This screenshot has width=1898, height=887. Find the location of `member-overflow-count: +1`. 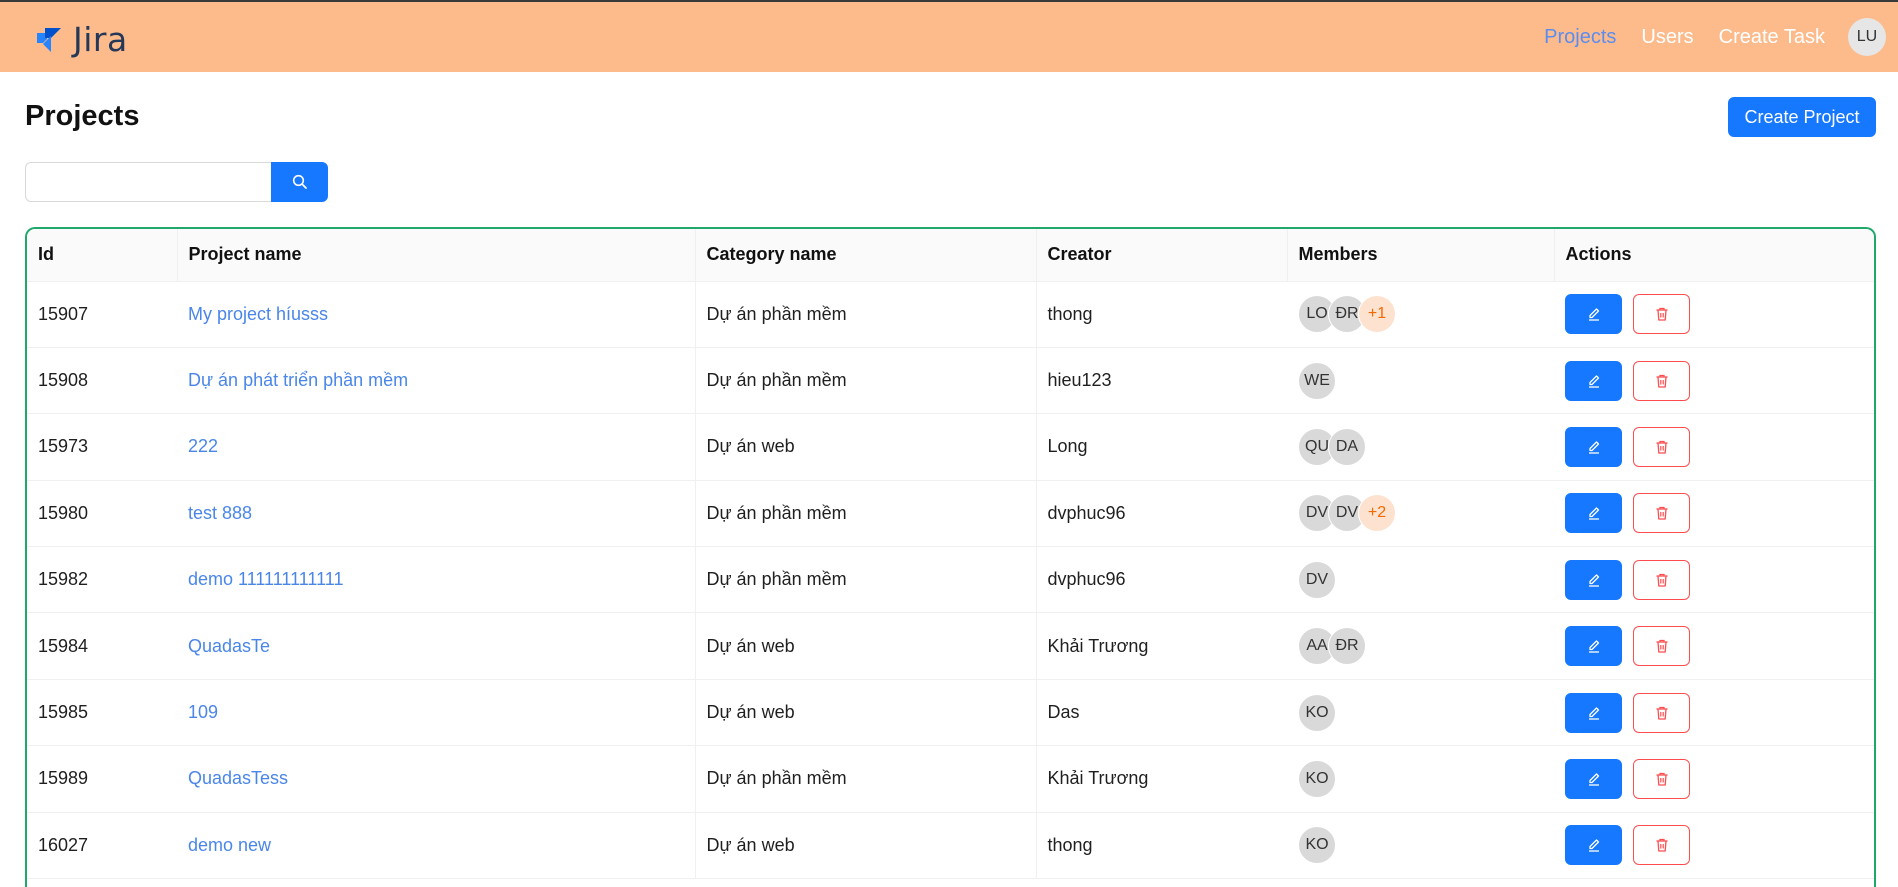

member-overflow-count: +1 is located at coordinates (1377, 314).